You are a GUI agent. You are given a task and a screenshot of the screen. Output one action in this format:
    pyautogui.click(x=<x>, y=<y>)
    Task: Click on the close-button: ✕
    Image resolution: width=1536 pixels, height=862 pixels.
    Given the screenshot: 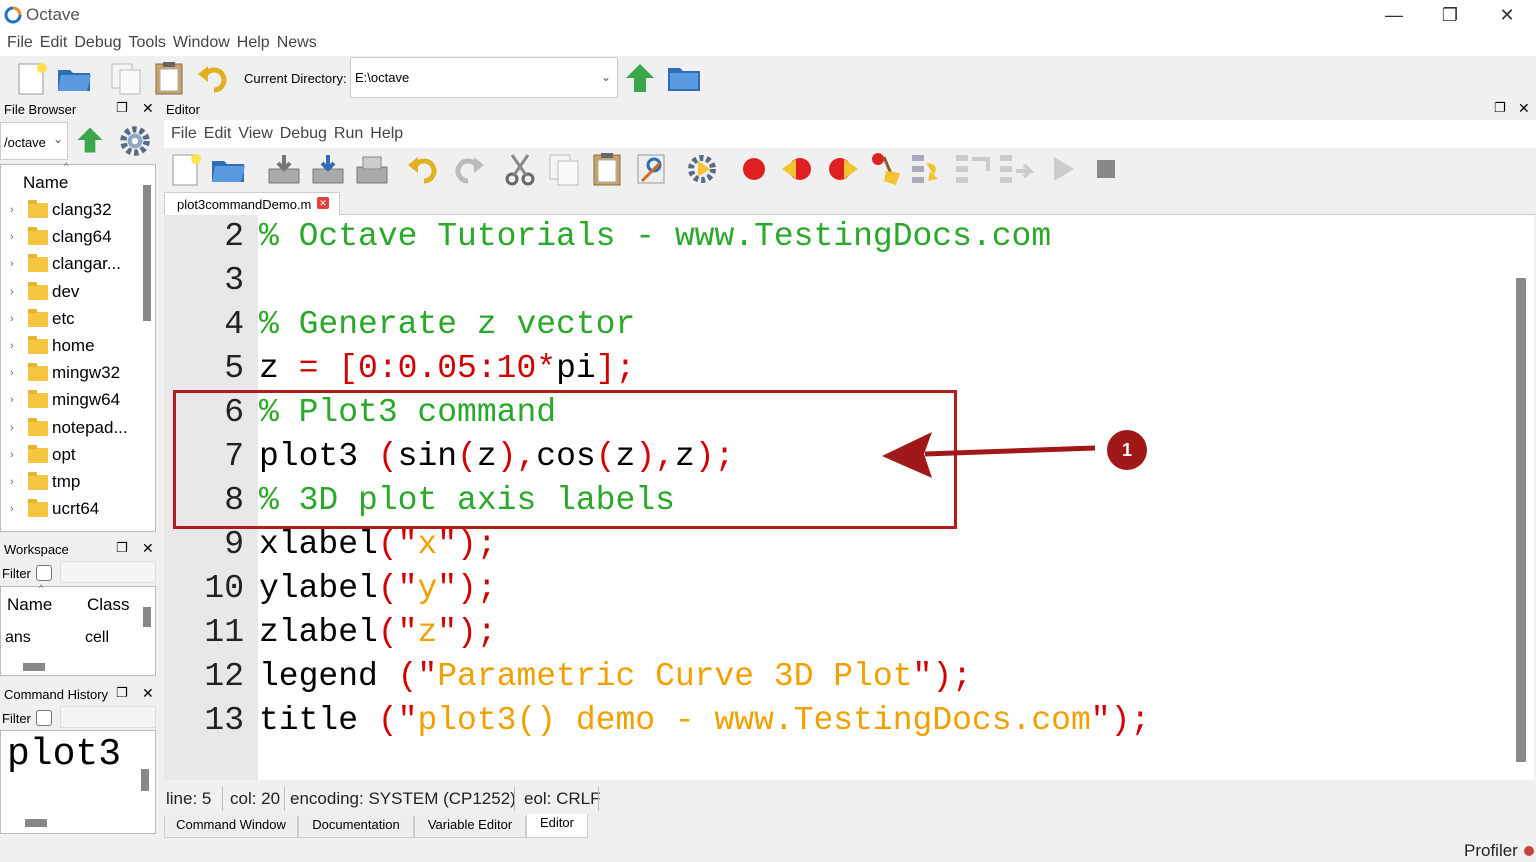 What is the action you would take?
    pyautogui.click(x=1507, y=15)
    